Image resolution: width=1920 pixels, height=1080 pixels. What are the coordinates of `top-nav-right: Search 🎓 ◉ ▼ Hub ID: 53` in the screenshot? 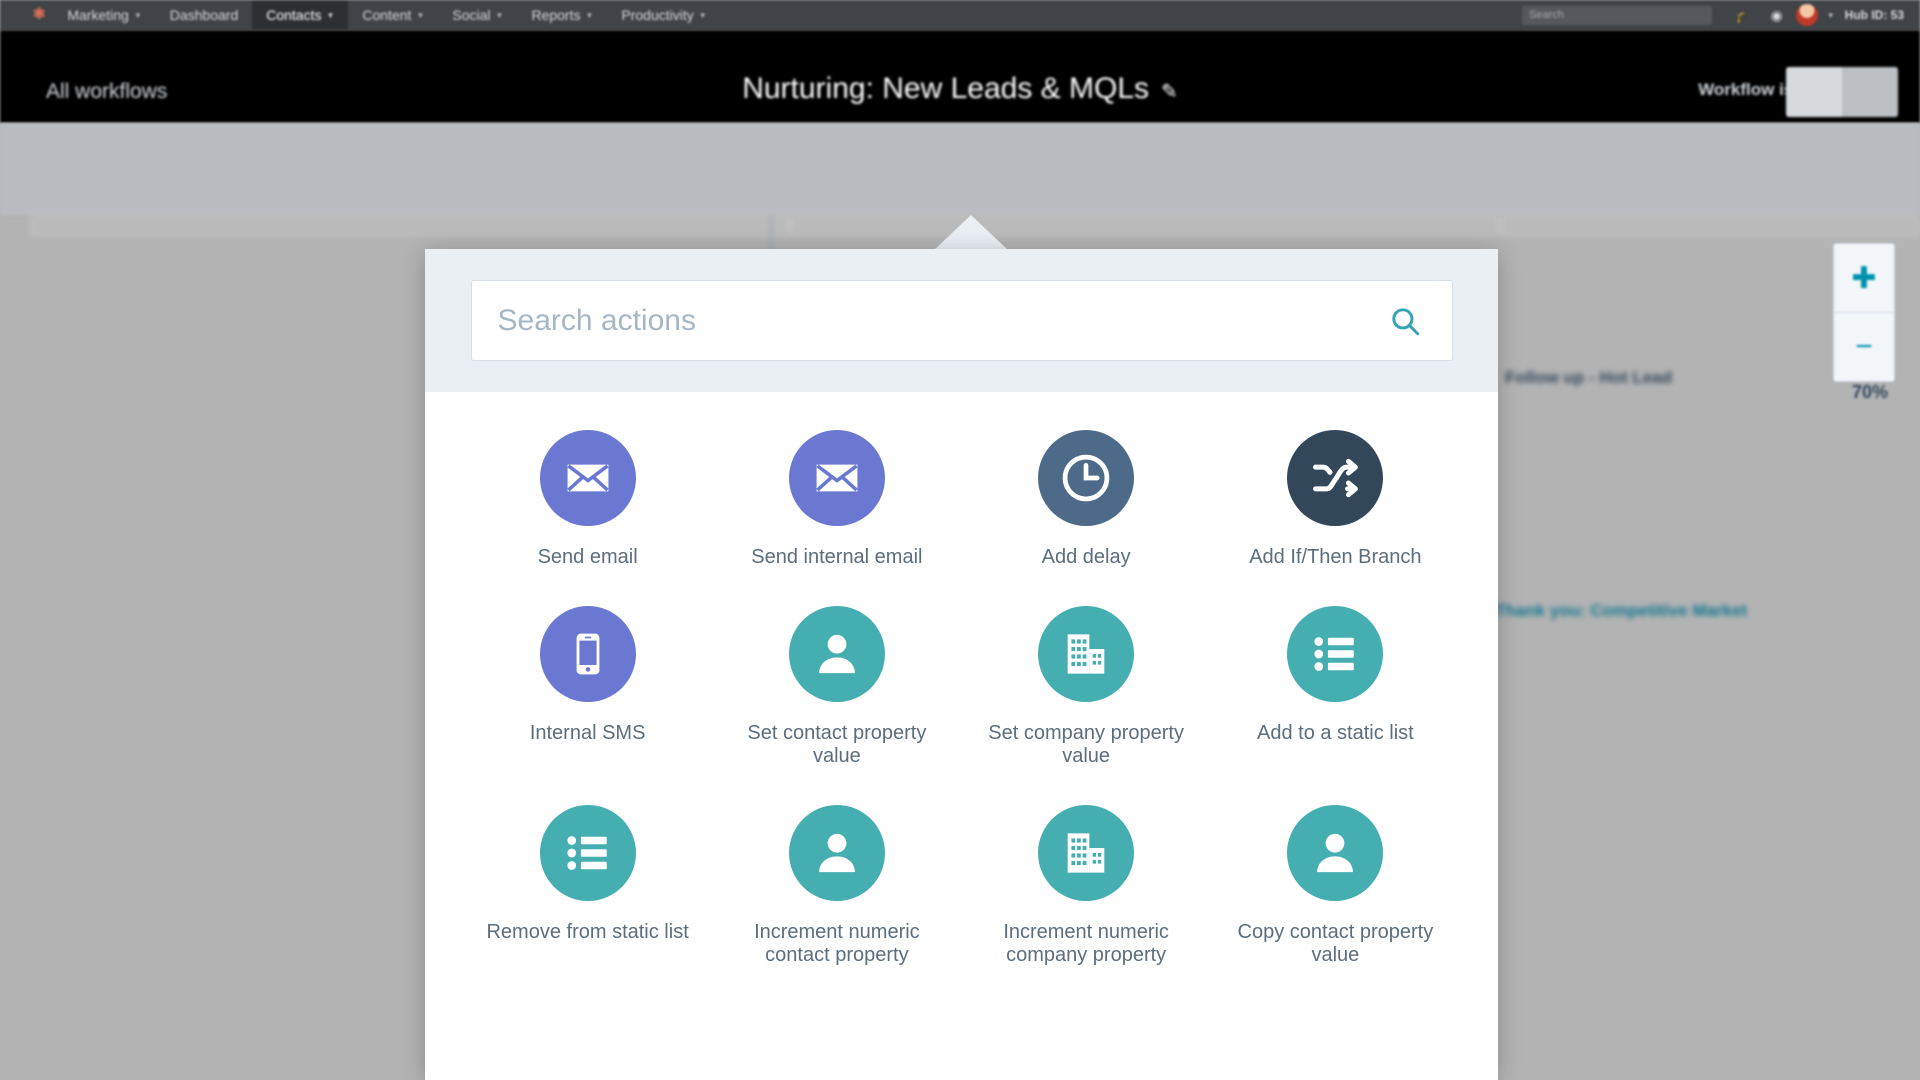 It's located at (1721, 15).